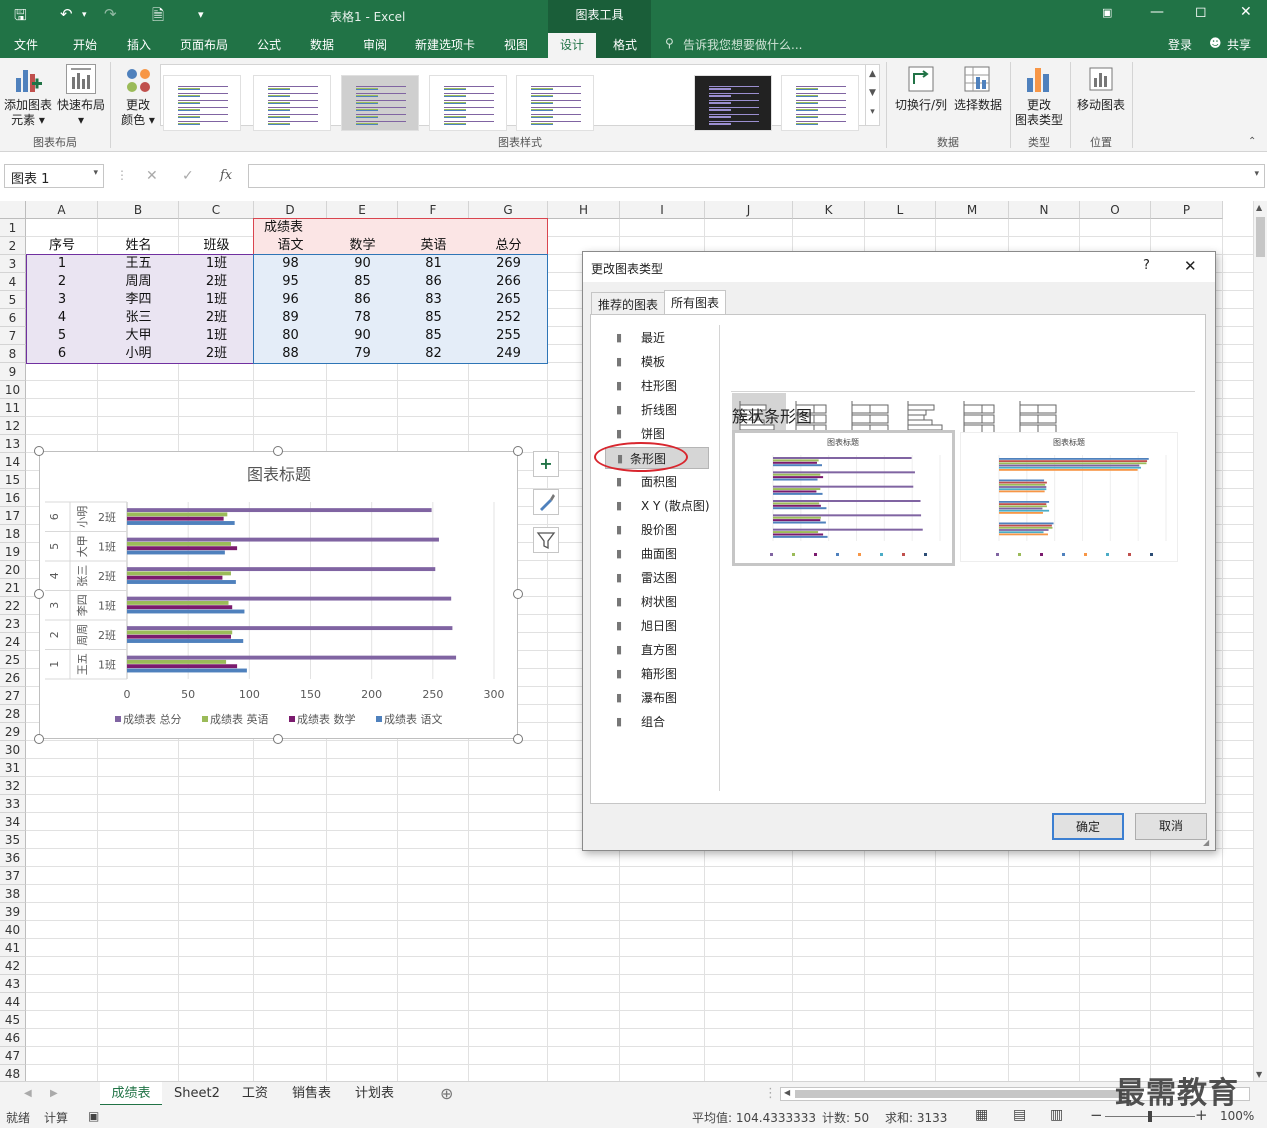 The image size is (1267, 1128). I want to click on new-file-icon: 🗎, so click(158, 17).